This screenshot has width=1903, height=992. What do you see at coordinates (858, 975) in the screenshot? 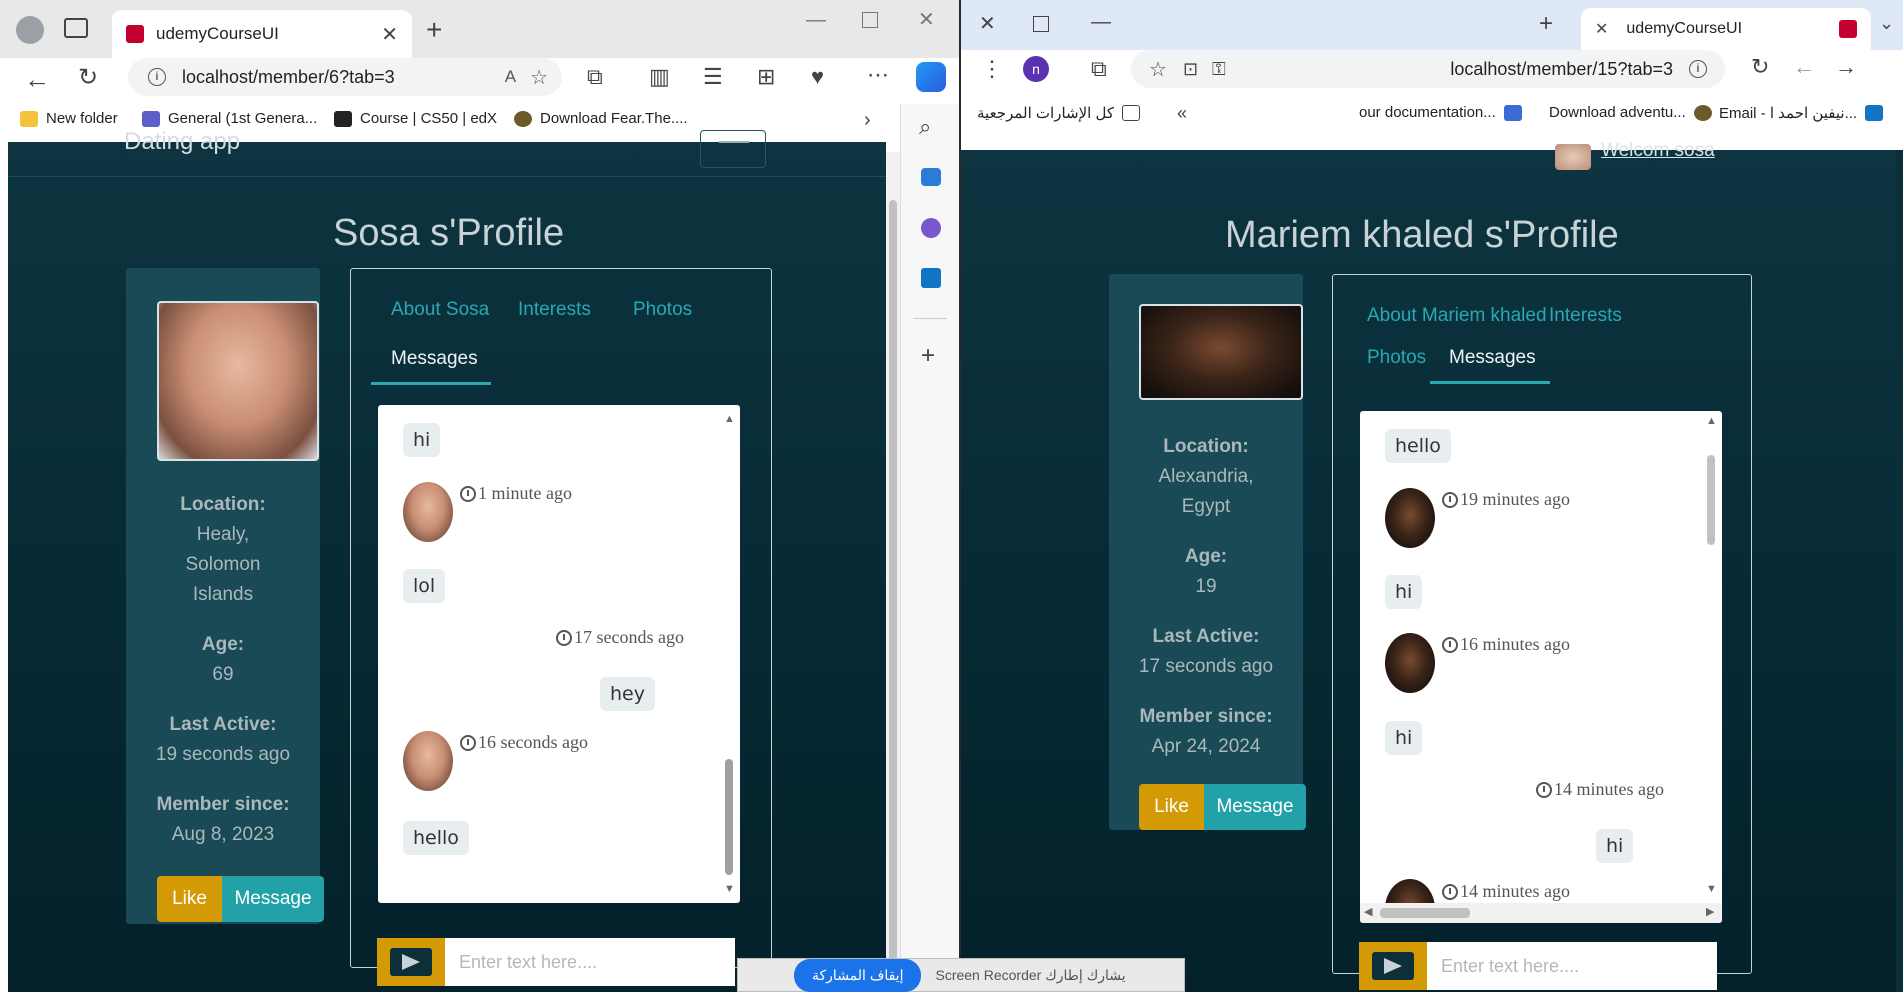
I see `stop-sharing-button: إيقاف المشاركة` at bounding box center [858, 975].